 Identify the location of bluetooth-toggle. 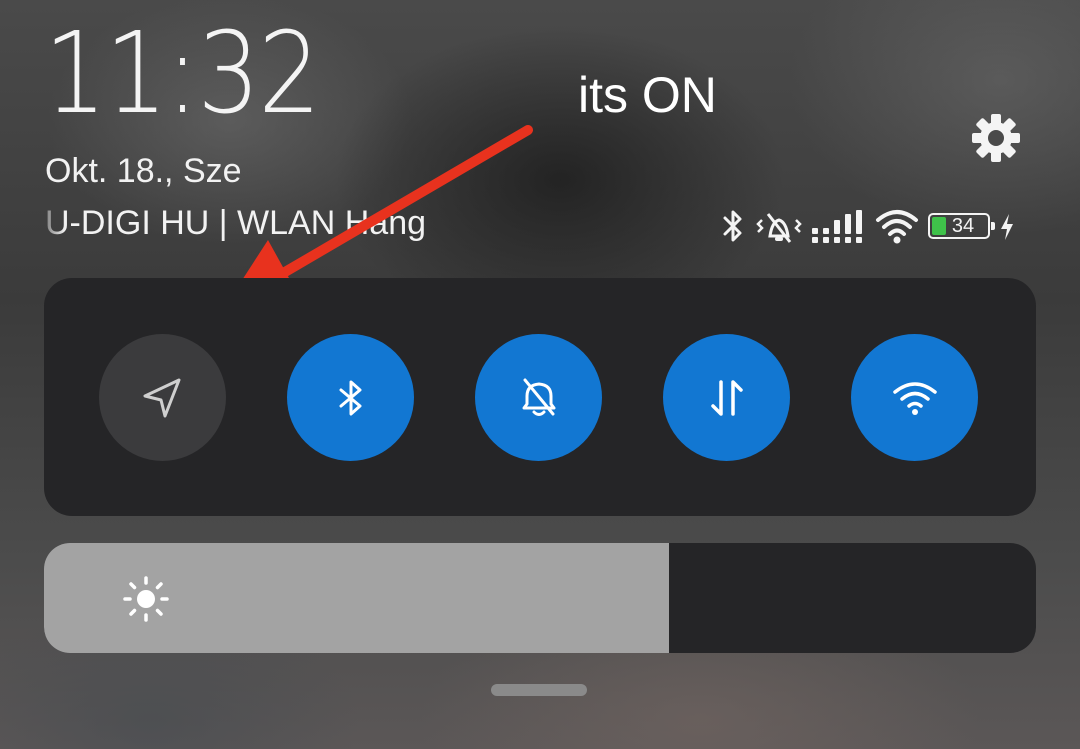
(350, 397).